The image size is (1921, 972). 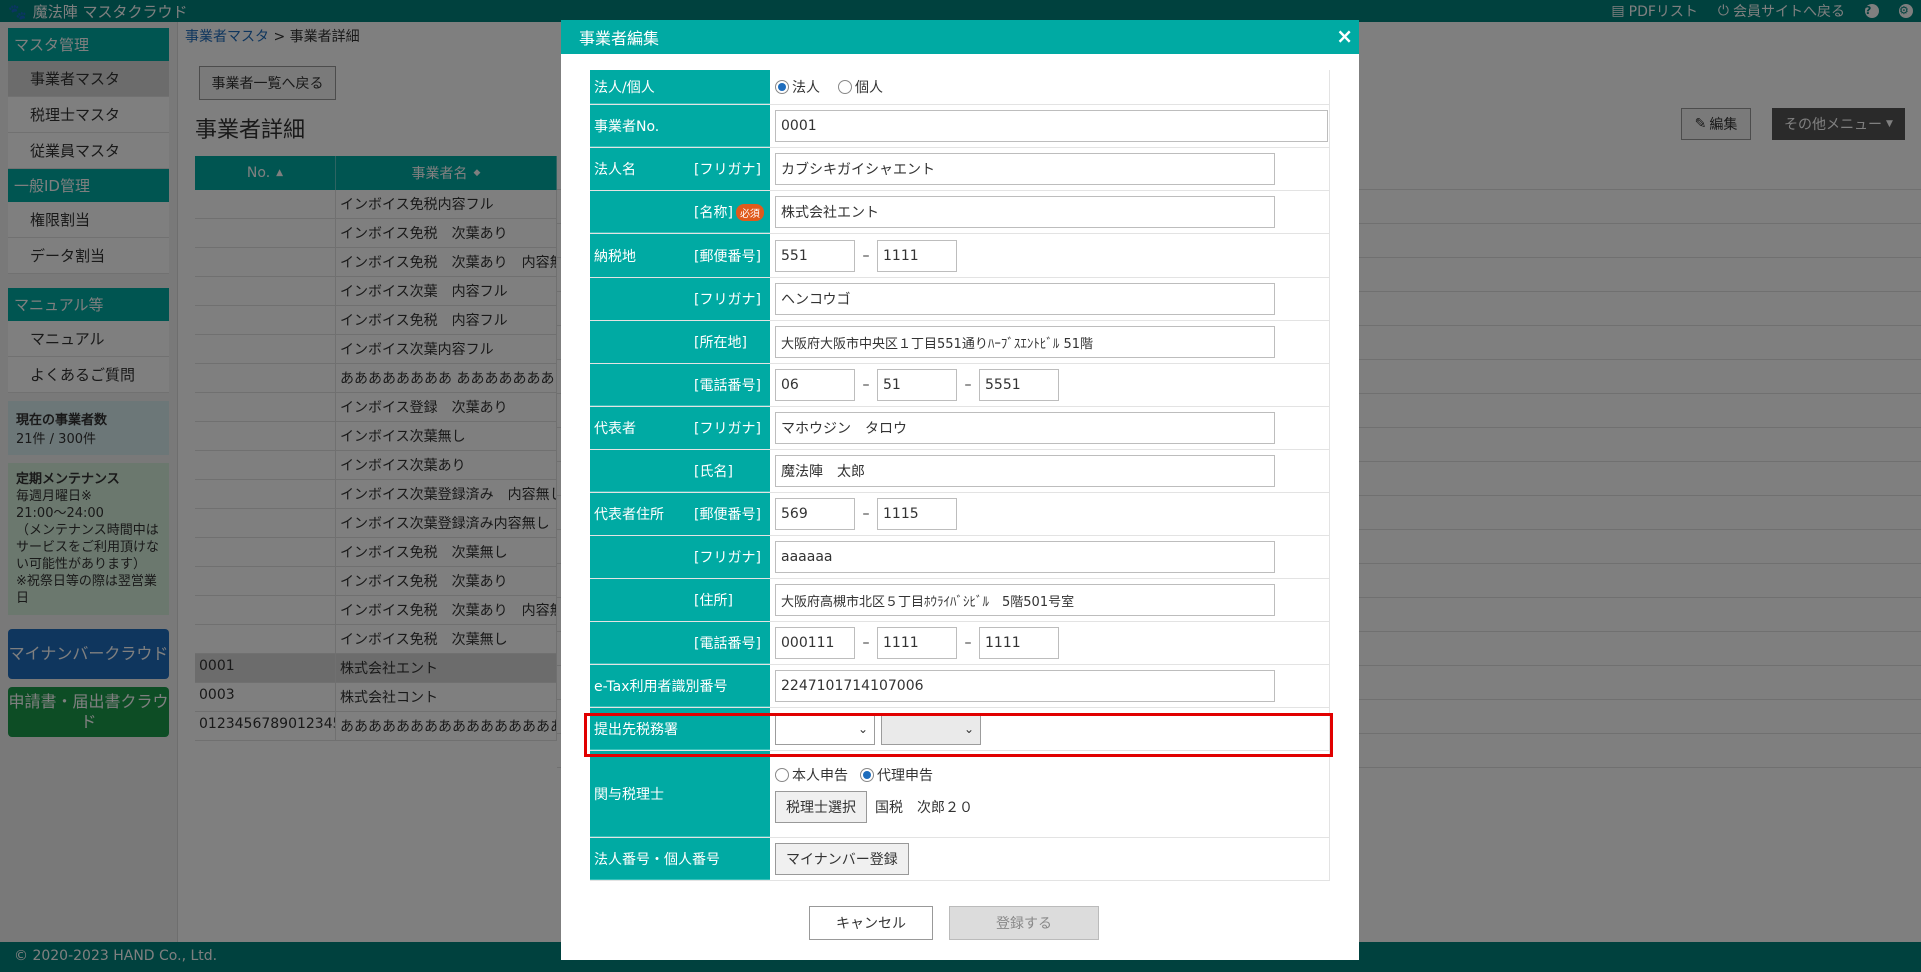 What do you see at coordinates (924, 808) in the screenshot?
I see `accountant-name: 国税 次郎２０` at bounding box center [924, 808].